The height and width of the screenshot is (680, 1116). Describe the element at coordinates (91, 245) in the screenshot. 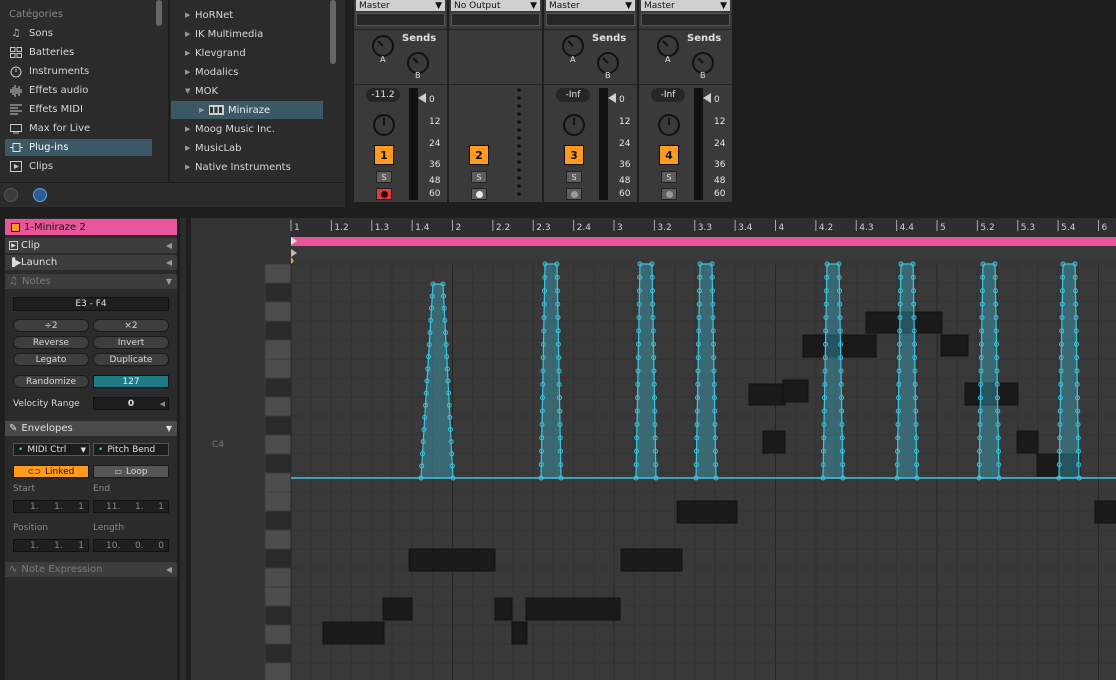

I see `clip-section-header: ▶ Clip ◀` at that location.